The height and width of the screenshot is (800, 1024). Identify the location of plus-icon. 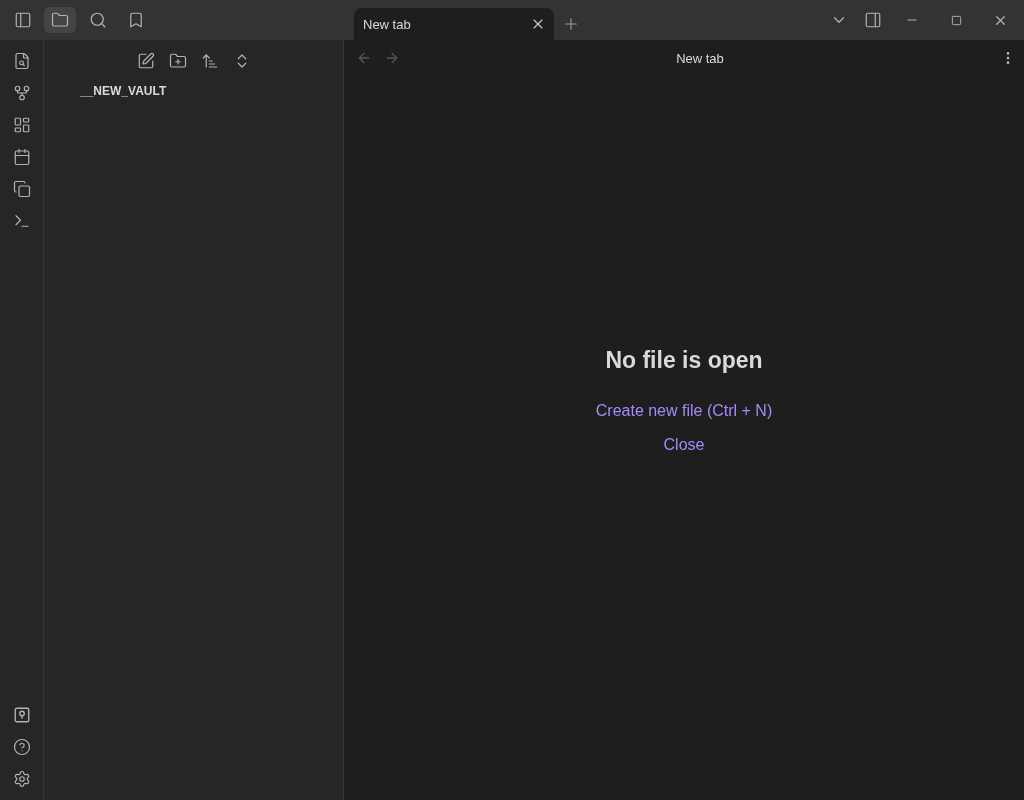
(571, 24).